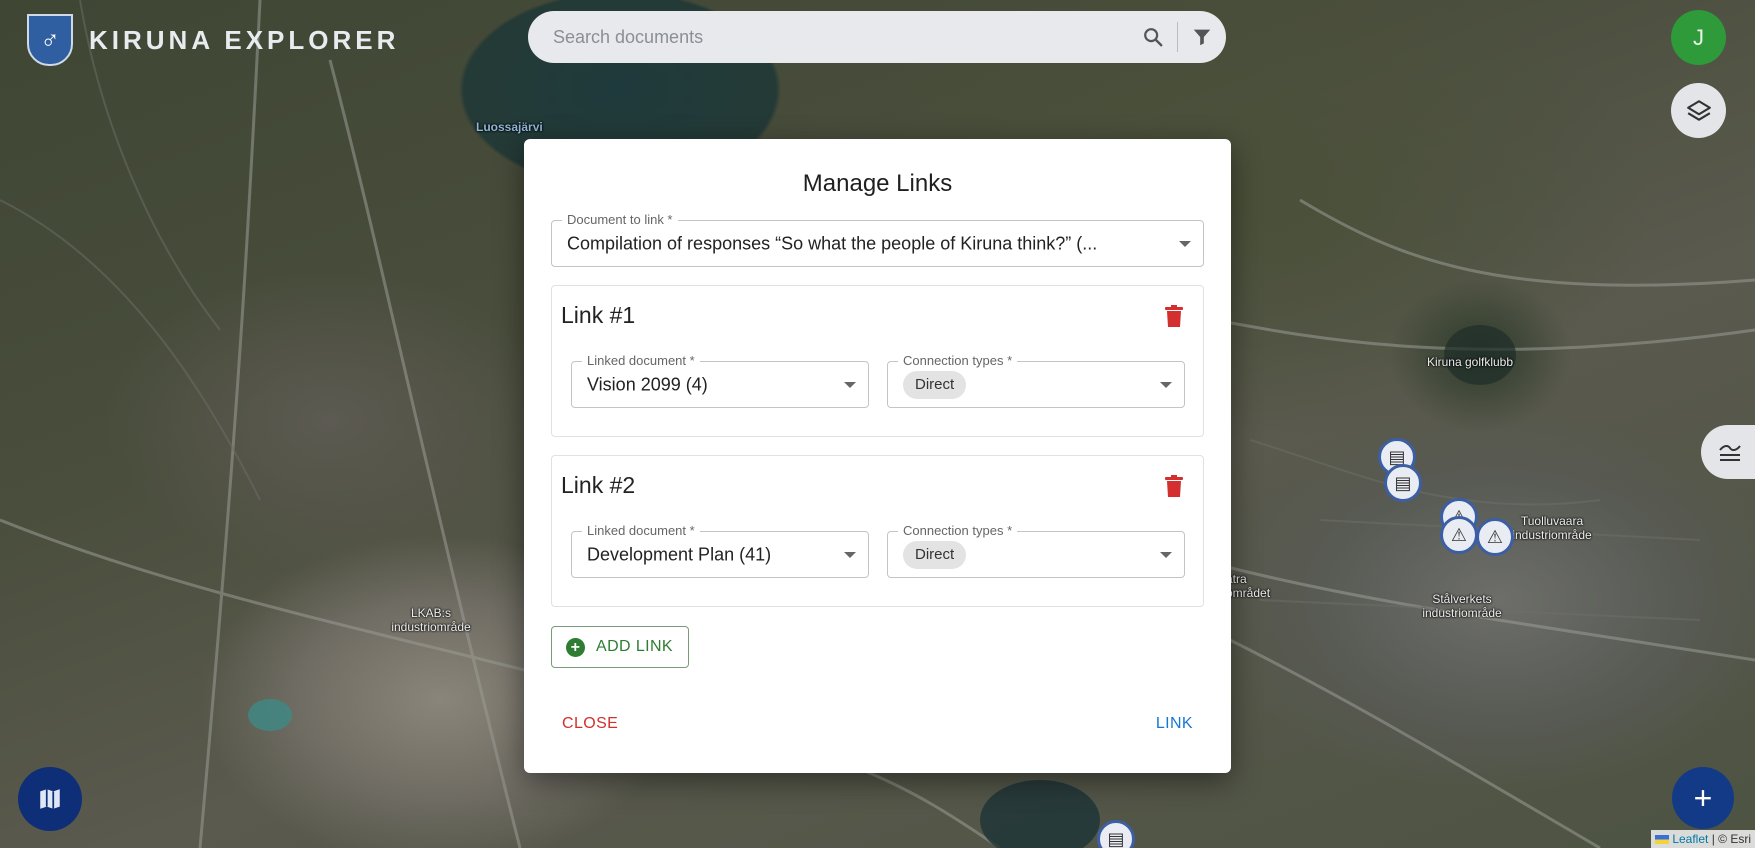 Image resolution: width=1755 pixels, height=848 pixels. Describe the element at coordinates (647, 384) in the screenshot. I see `field-value: Vision 2099 (4)` at that location.